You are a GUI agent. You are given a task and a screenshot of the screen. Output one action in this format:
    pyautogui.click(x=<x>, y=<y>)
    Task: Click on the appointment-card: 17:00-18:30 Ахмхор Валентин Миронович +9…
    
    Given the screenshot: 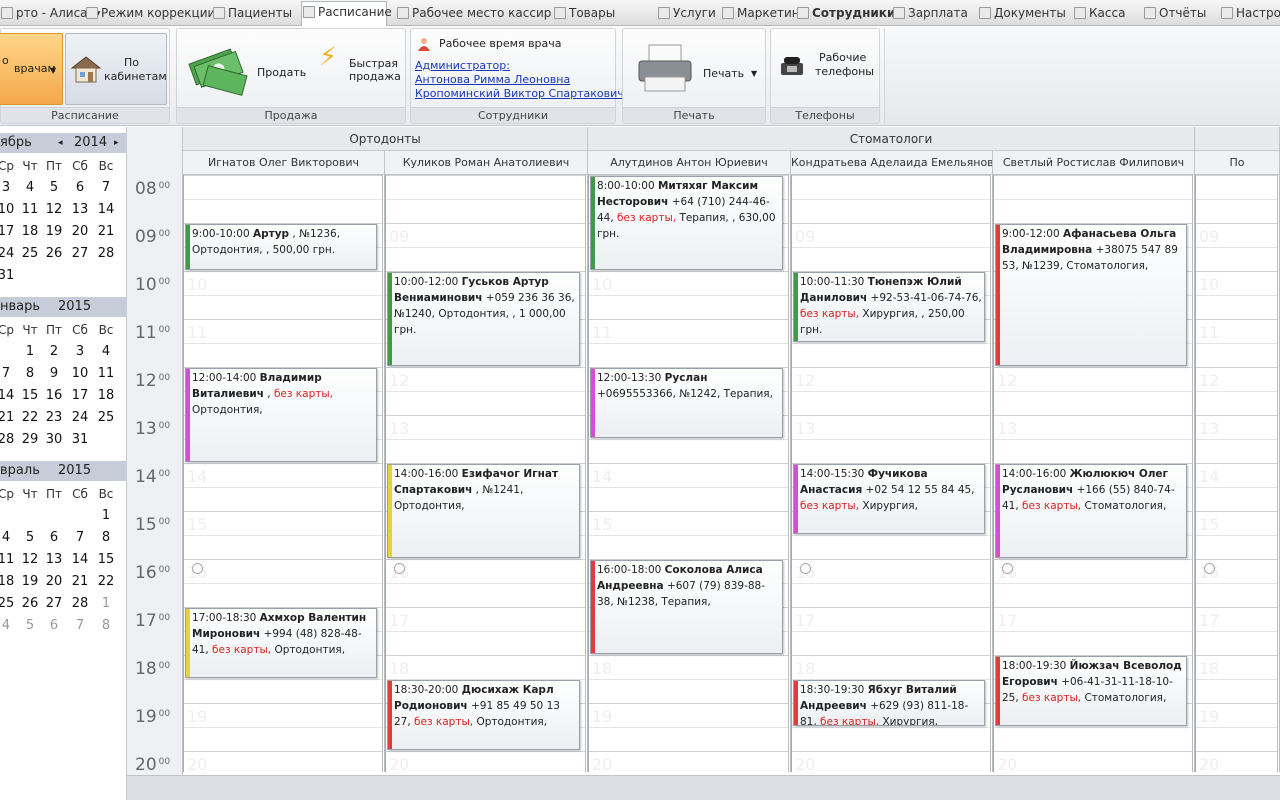 What is the action you would take?
    pyautogui.click(x=281, y=643)
    